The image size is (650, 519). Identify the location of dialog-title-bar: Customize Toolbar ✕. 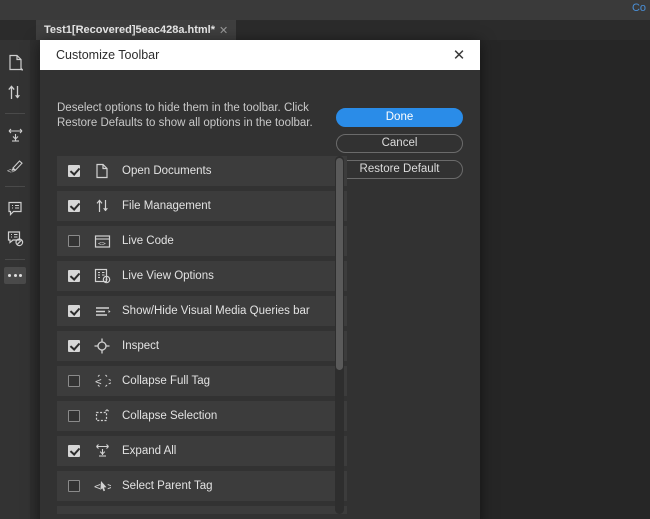
(260, 55).